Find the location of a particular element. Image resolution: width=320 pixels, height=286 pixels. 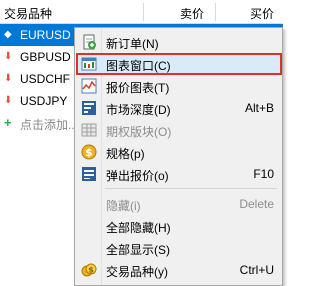

menu-item-label: 图表窗口(C) is located at coordinates (138, 66).